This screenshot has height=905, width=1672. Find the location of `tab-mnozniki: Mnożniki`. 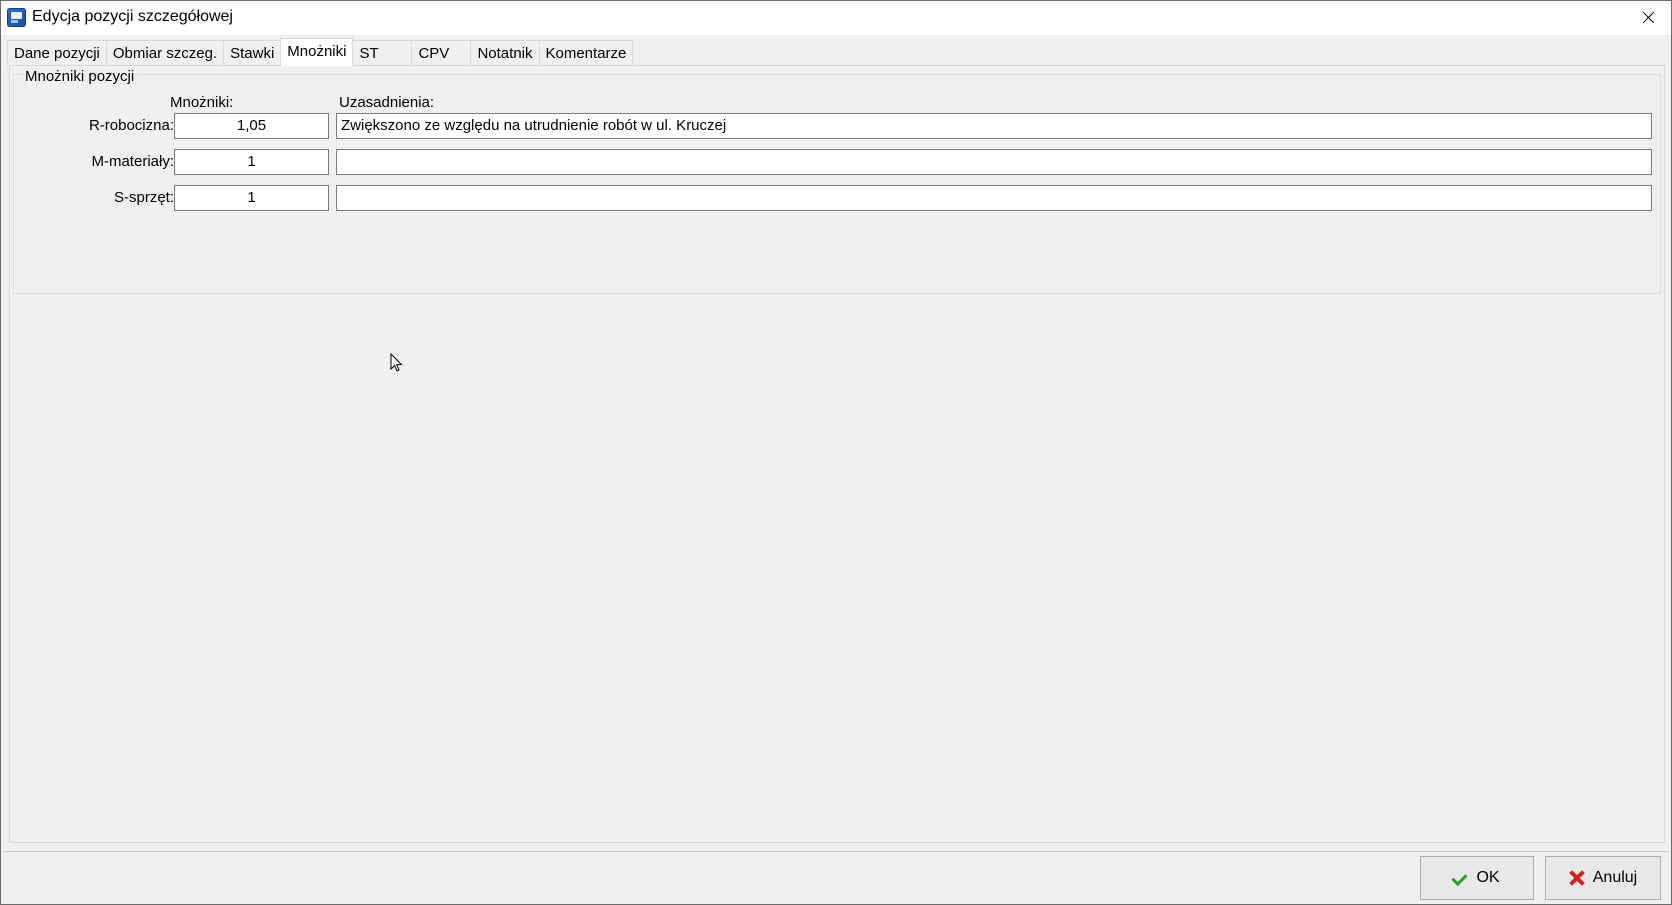

tab-mnozniki: Mnożniki is located at coordinates (317, 52).